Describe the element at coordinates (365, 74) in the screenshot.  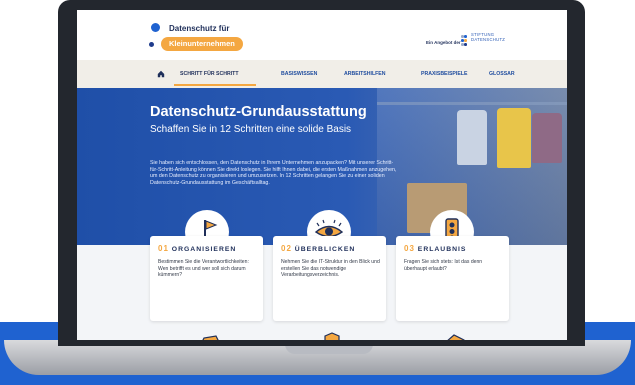
I see `nav-item-arbeitshilfen: ARBEITSHILFEN` at that location.